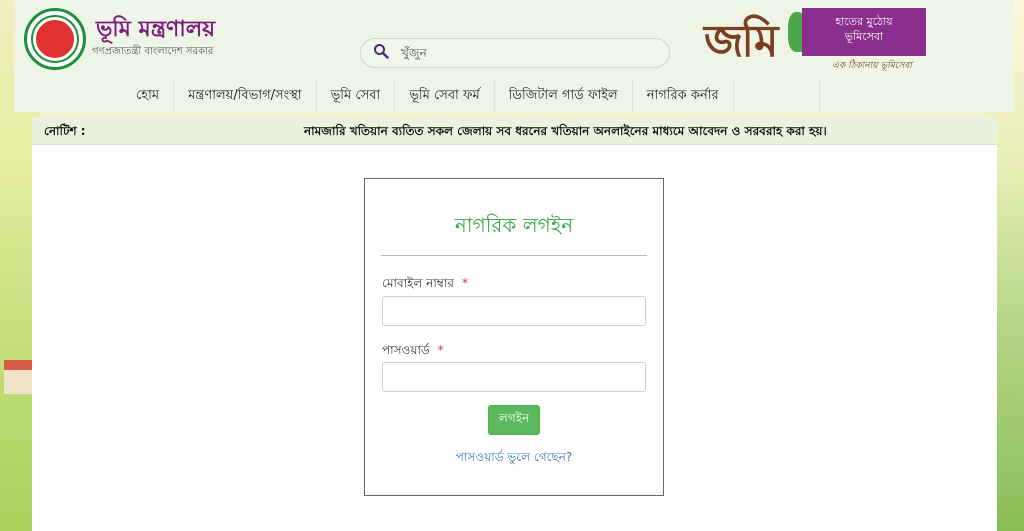  Describe the element at coordinates (514, 255) in the screenshot. I see `title-divider` at that location.